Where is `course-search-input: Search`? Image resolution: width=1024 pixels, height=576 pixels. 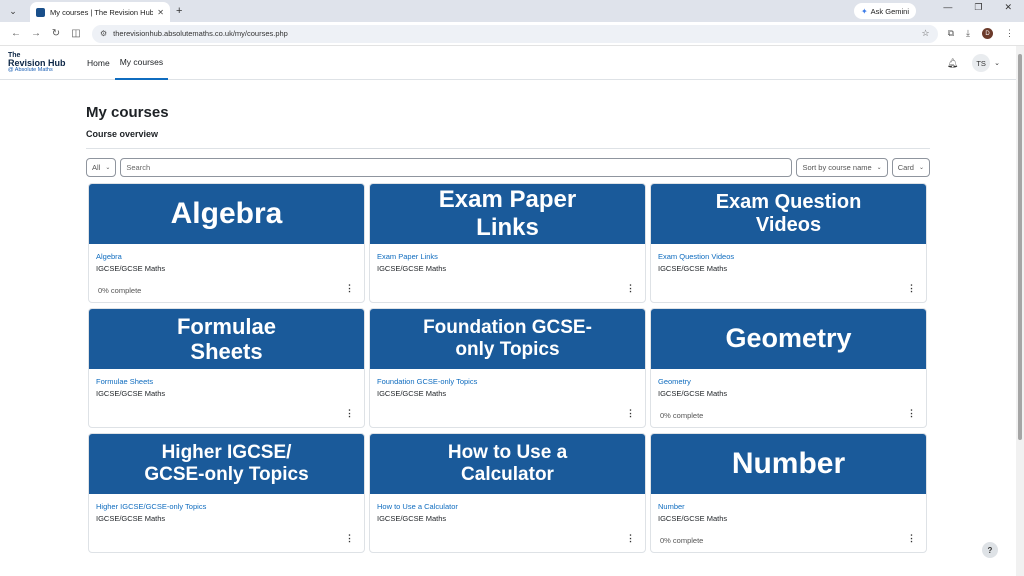 course-search-input: Search is located at coordinates (456, 167).